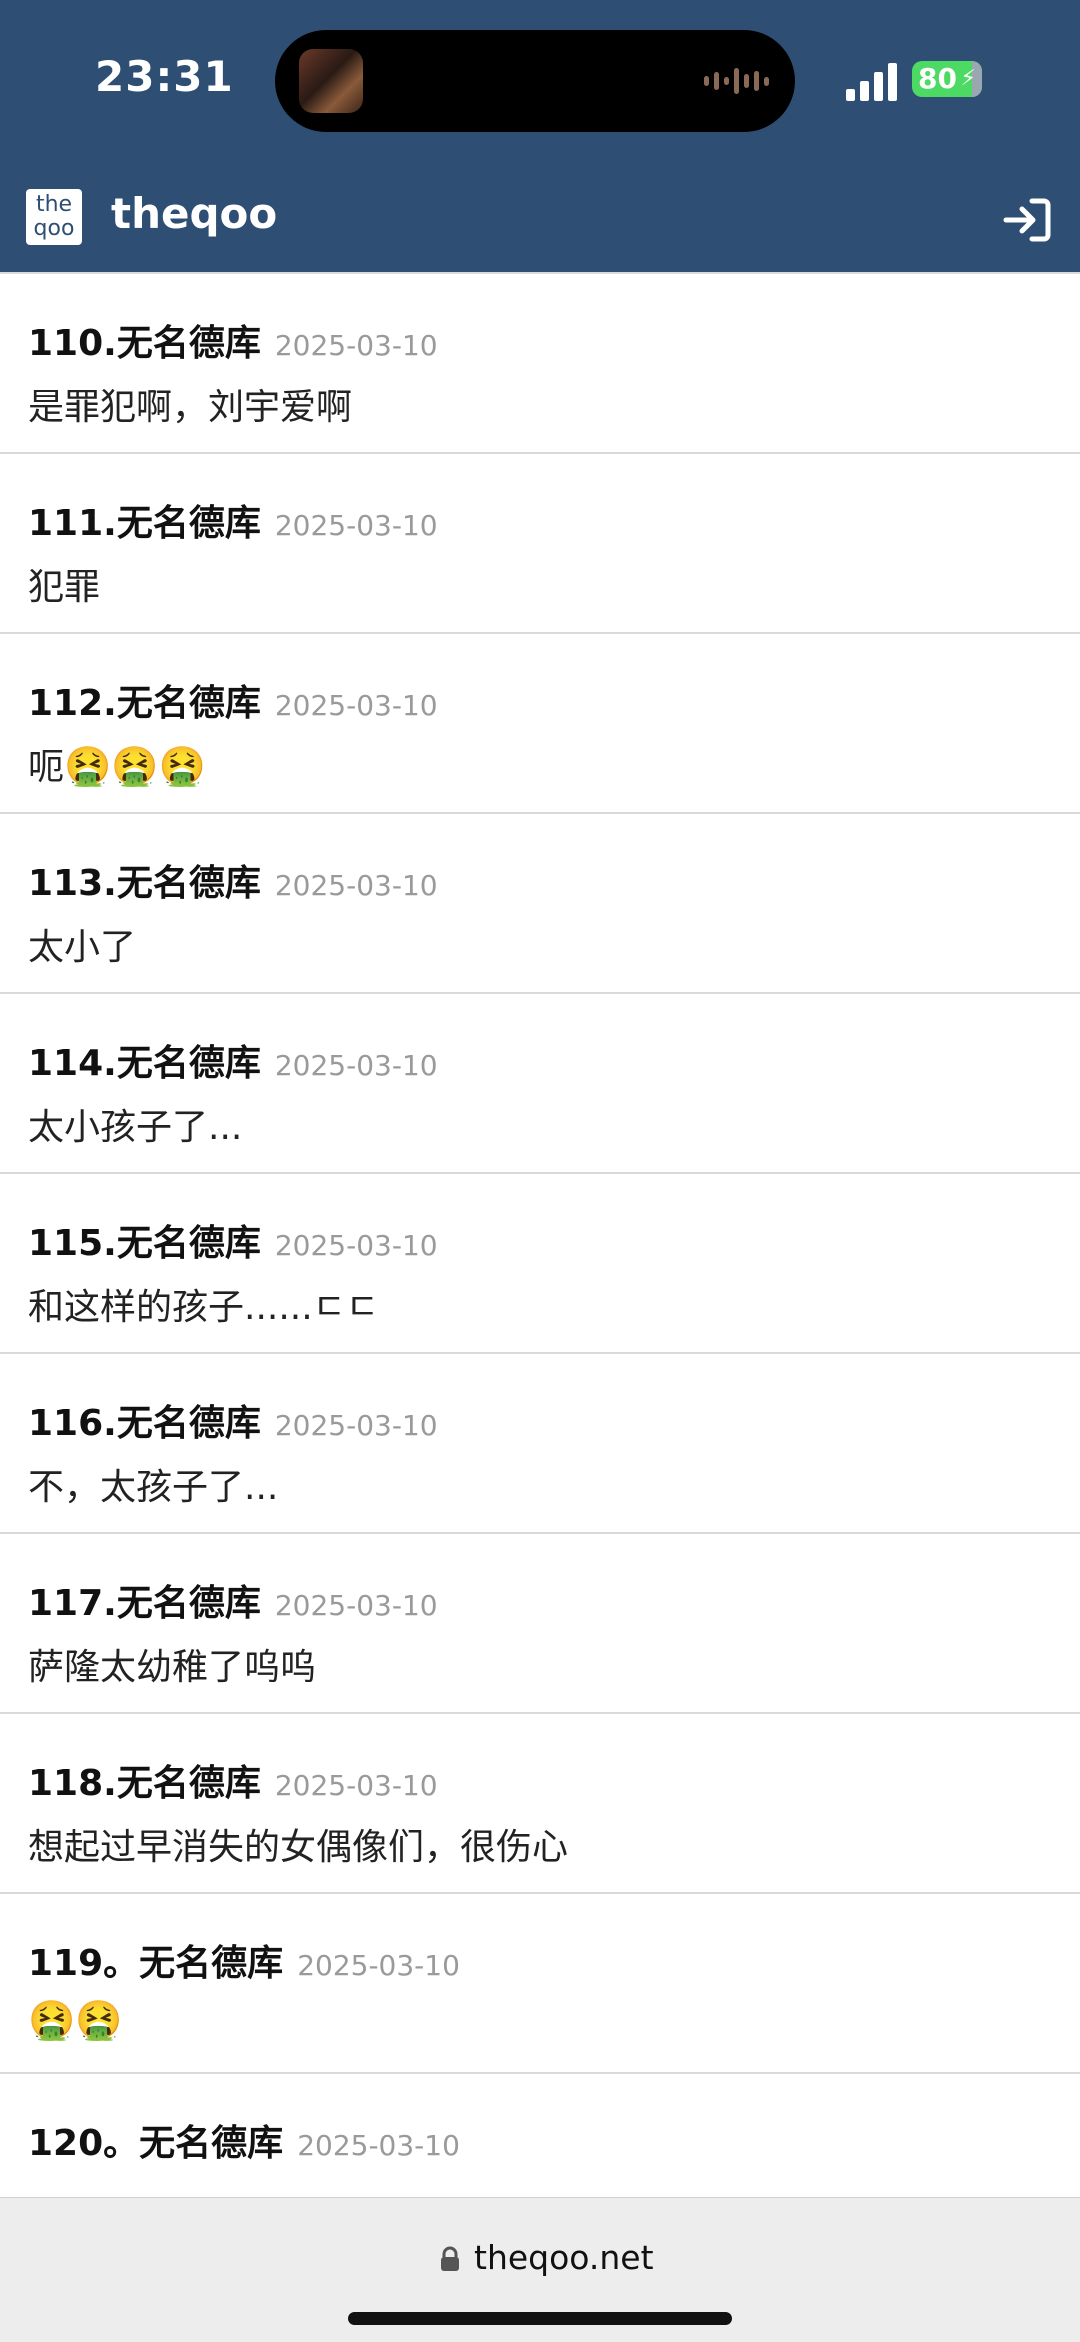  What do you see at coordinates (66, 883) in the screenshot?
I see `comment-number: 113` at bounding box center [66, 883].